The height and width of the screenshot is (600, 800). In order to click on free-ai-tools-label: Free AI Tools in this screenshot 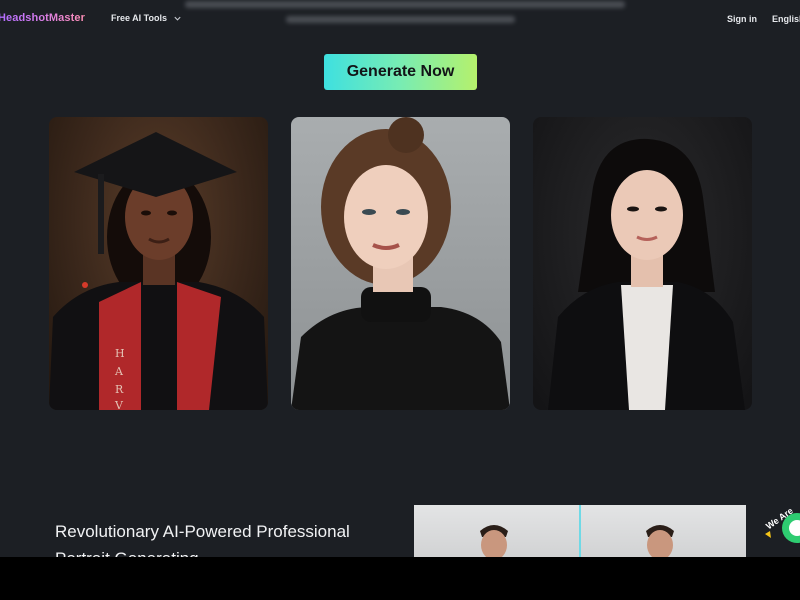, I will do `click(139, 18)`.